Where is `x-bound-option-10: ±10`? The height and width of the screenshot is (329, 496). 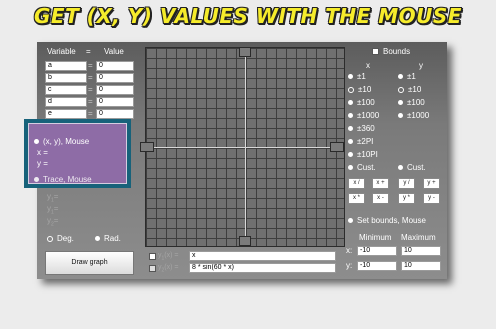
x-bound-option-10: ±10 is located at coordinates (359, 89).